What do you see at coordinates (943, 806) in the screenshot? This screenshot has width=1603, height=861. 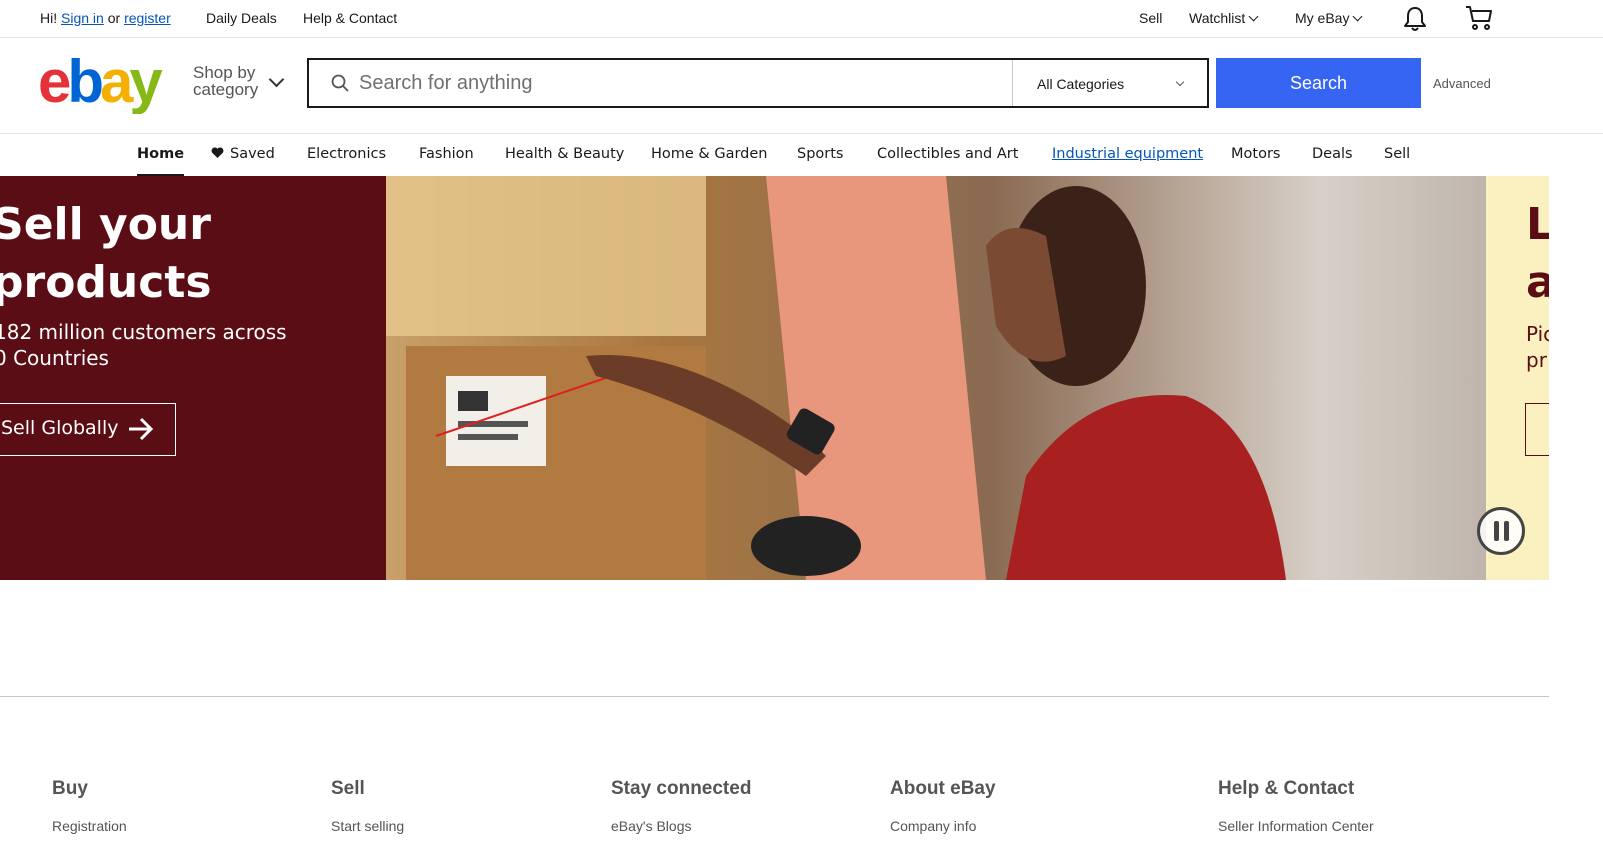 I see `footer-col-about: About eBay Company info` at bounding box center [943, 806].